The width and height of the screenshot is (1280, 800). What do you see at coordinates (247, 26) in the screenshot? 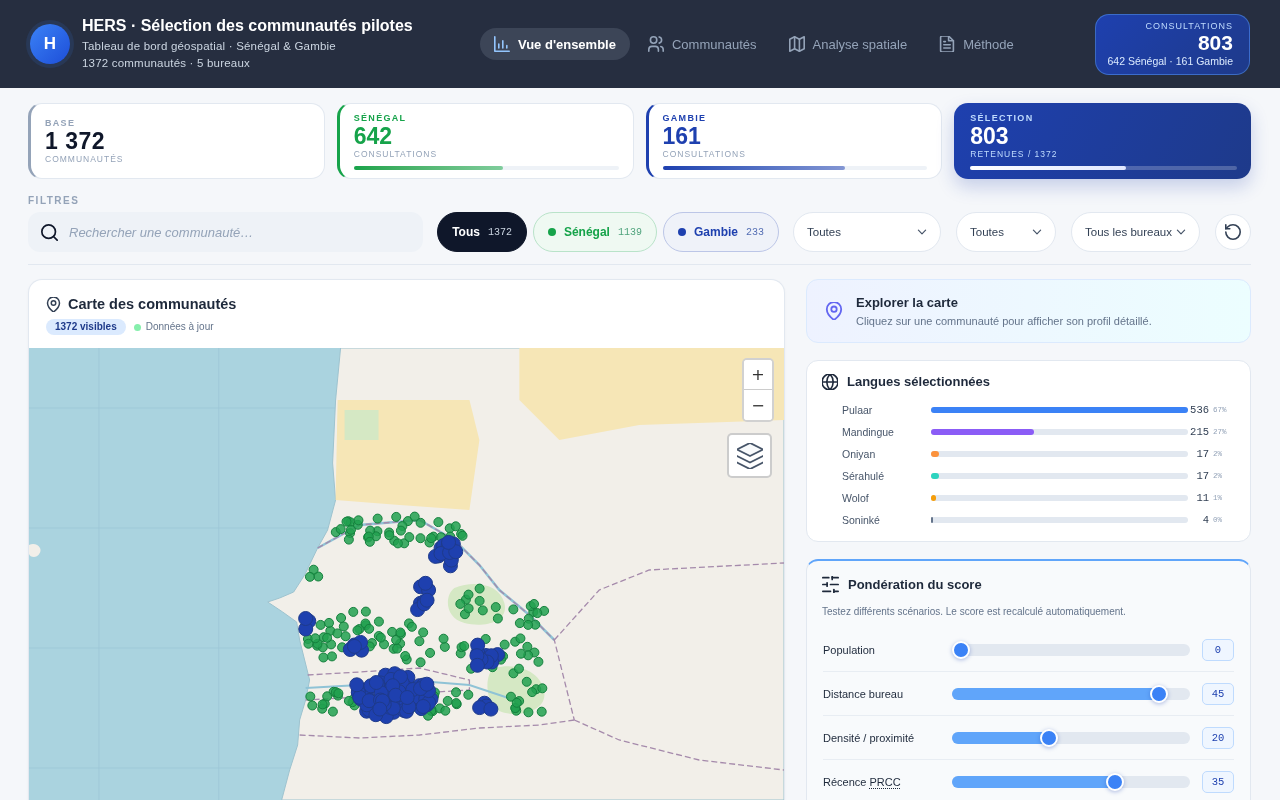
I see `app-title: HERS · Sélection des communautés pilotes` at bounding box center [247, 26].